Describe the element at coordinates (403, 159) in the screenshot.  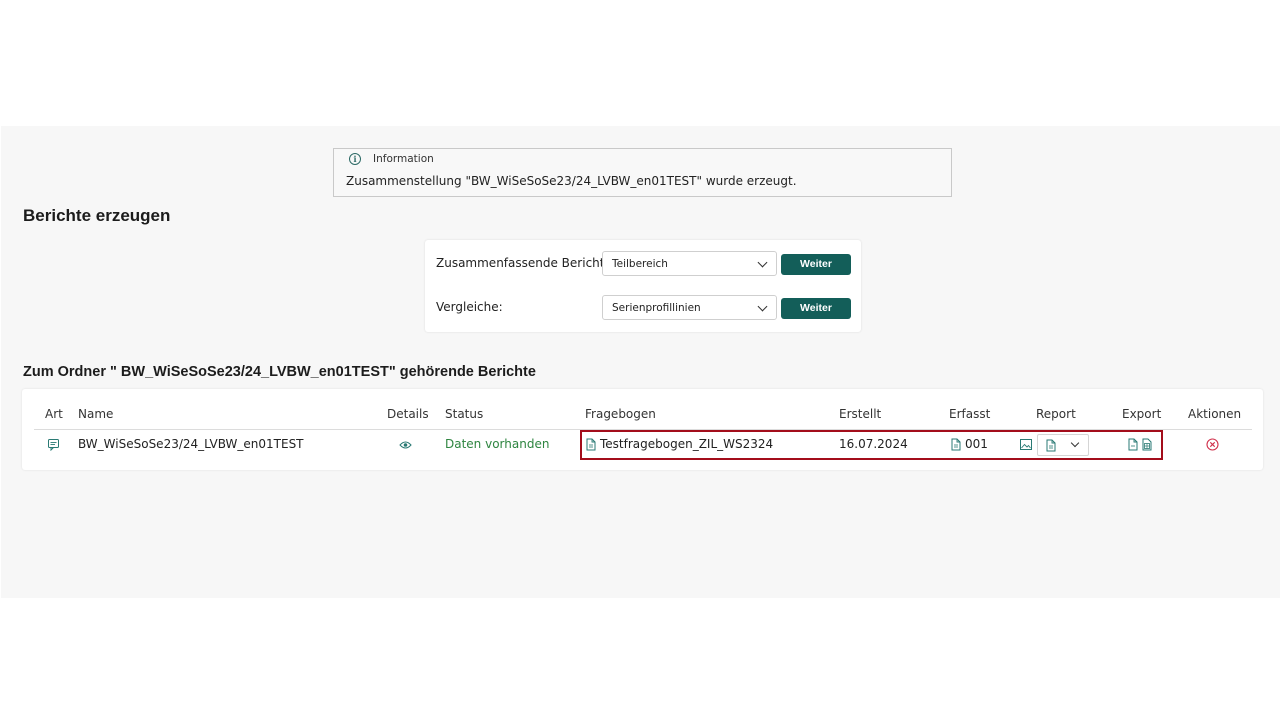
I see `information-title: Information` at that location.